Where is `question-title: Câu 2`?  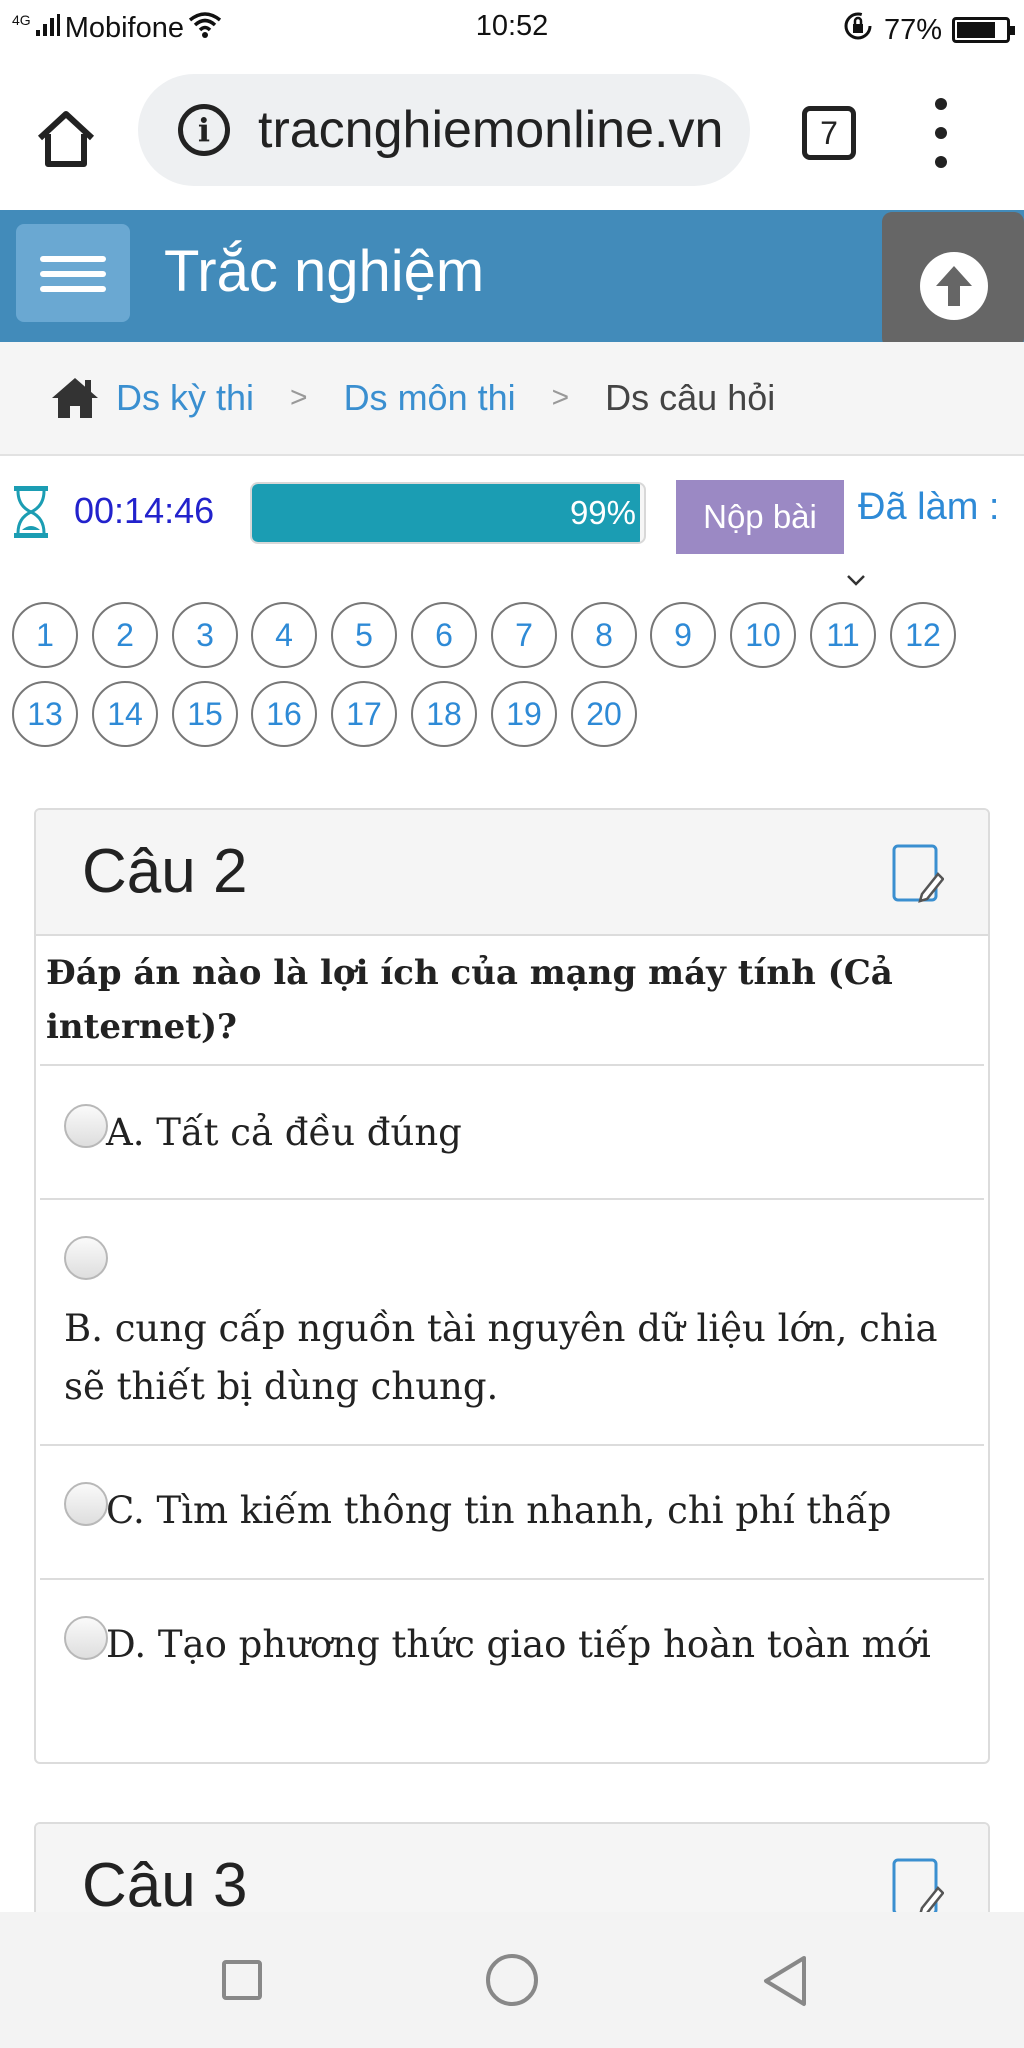
question-title: Câu 2 is located at coordinates (165, 871).